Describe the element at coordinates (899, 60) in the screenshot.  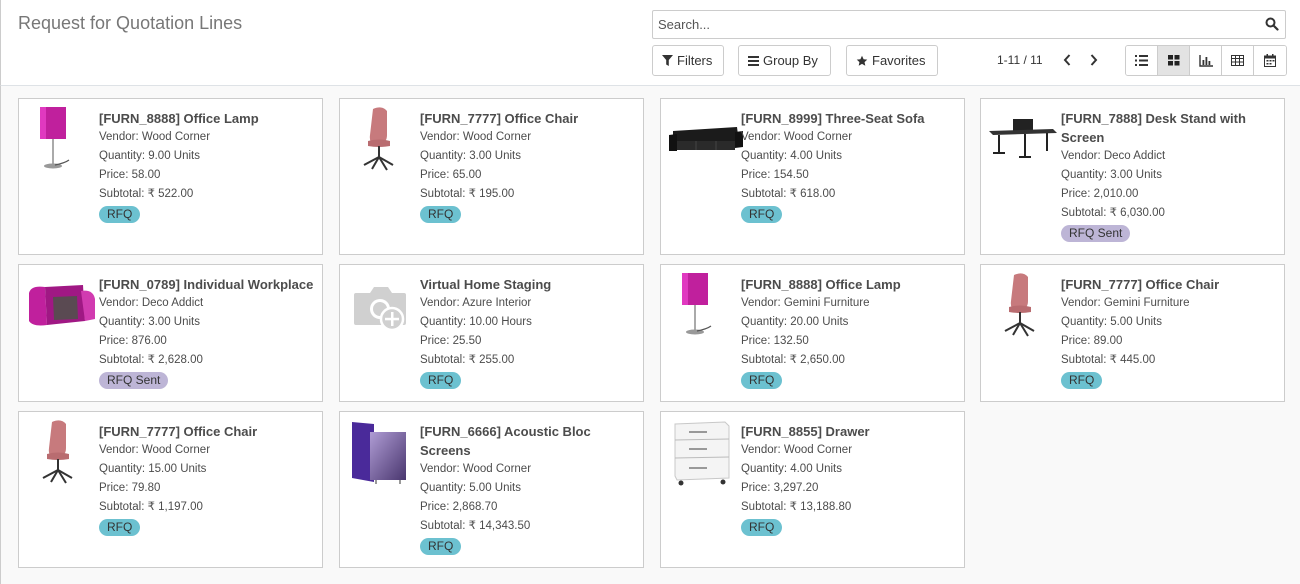
I see `favorites-label: Favorites` at that location.